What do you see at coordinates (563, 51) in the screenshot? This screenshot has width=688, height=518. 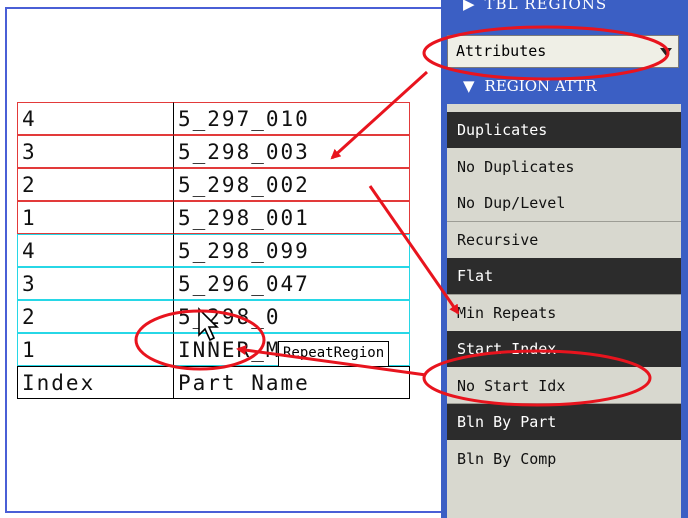 I see `attributes-dropdown: Attributes` at bounding box center [563, 51].